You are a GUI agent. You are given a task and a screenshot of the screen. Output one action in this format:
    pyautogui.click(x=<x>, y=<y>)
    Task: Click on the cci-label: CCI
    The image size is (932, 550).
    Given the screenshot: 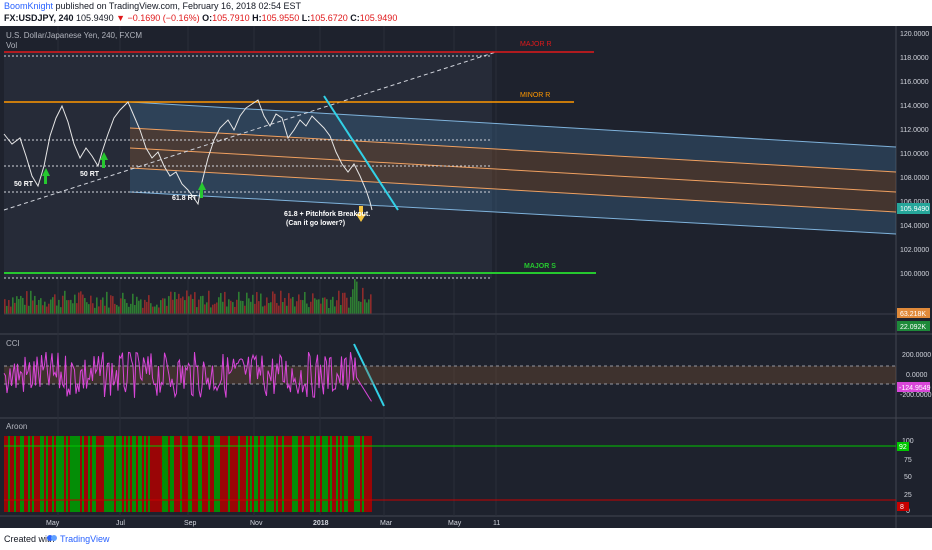 What is the action you would take?
    pyautogui.click(x=13, y=343)
    